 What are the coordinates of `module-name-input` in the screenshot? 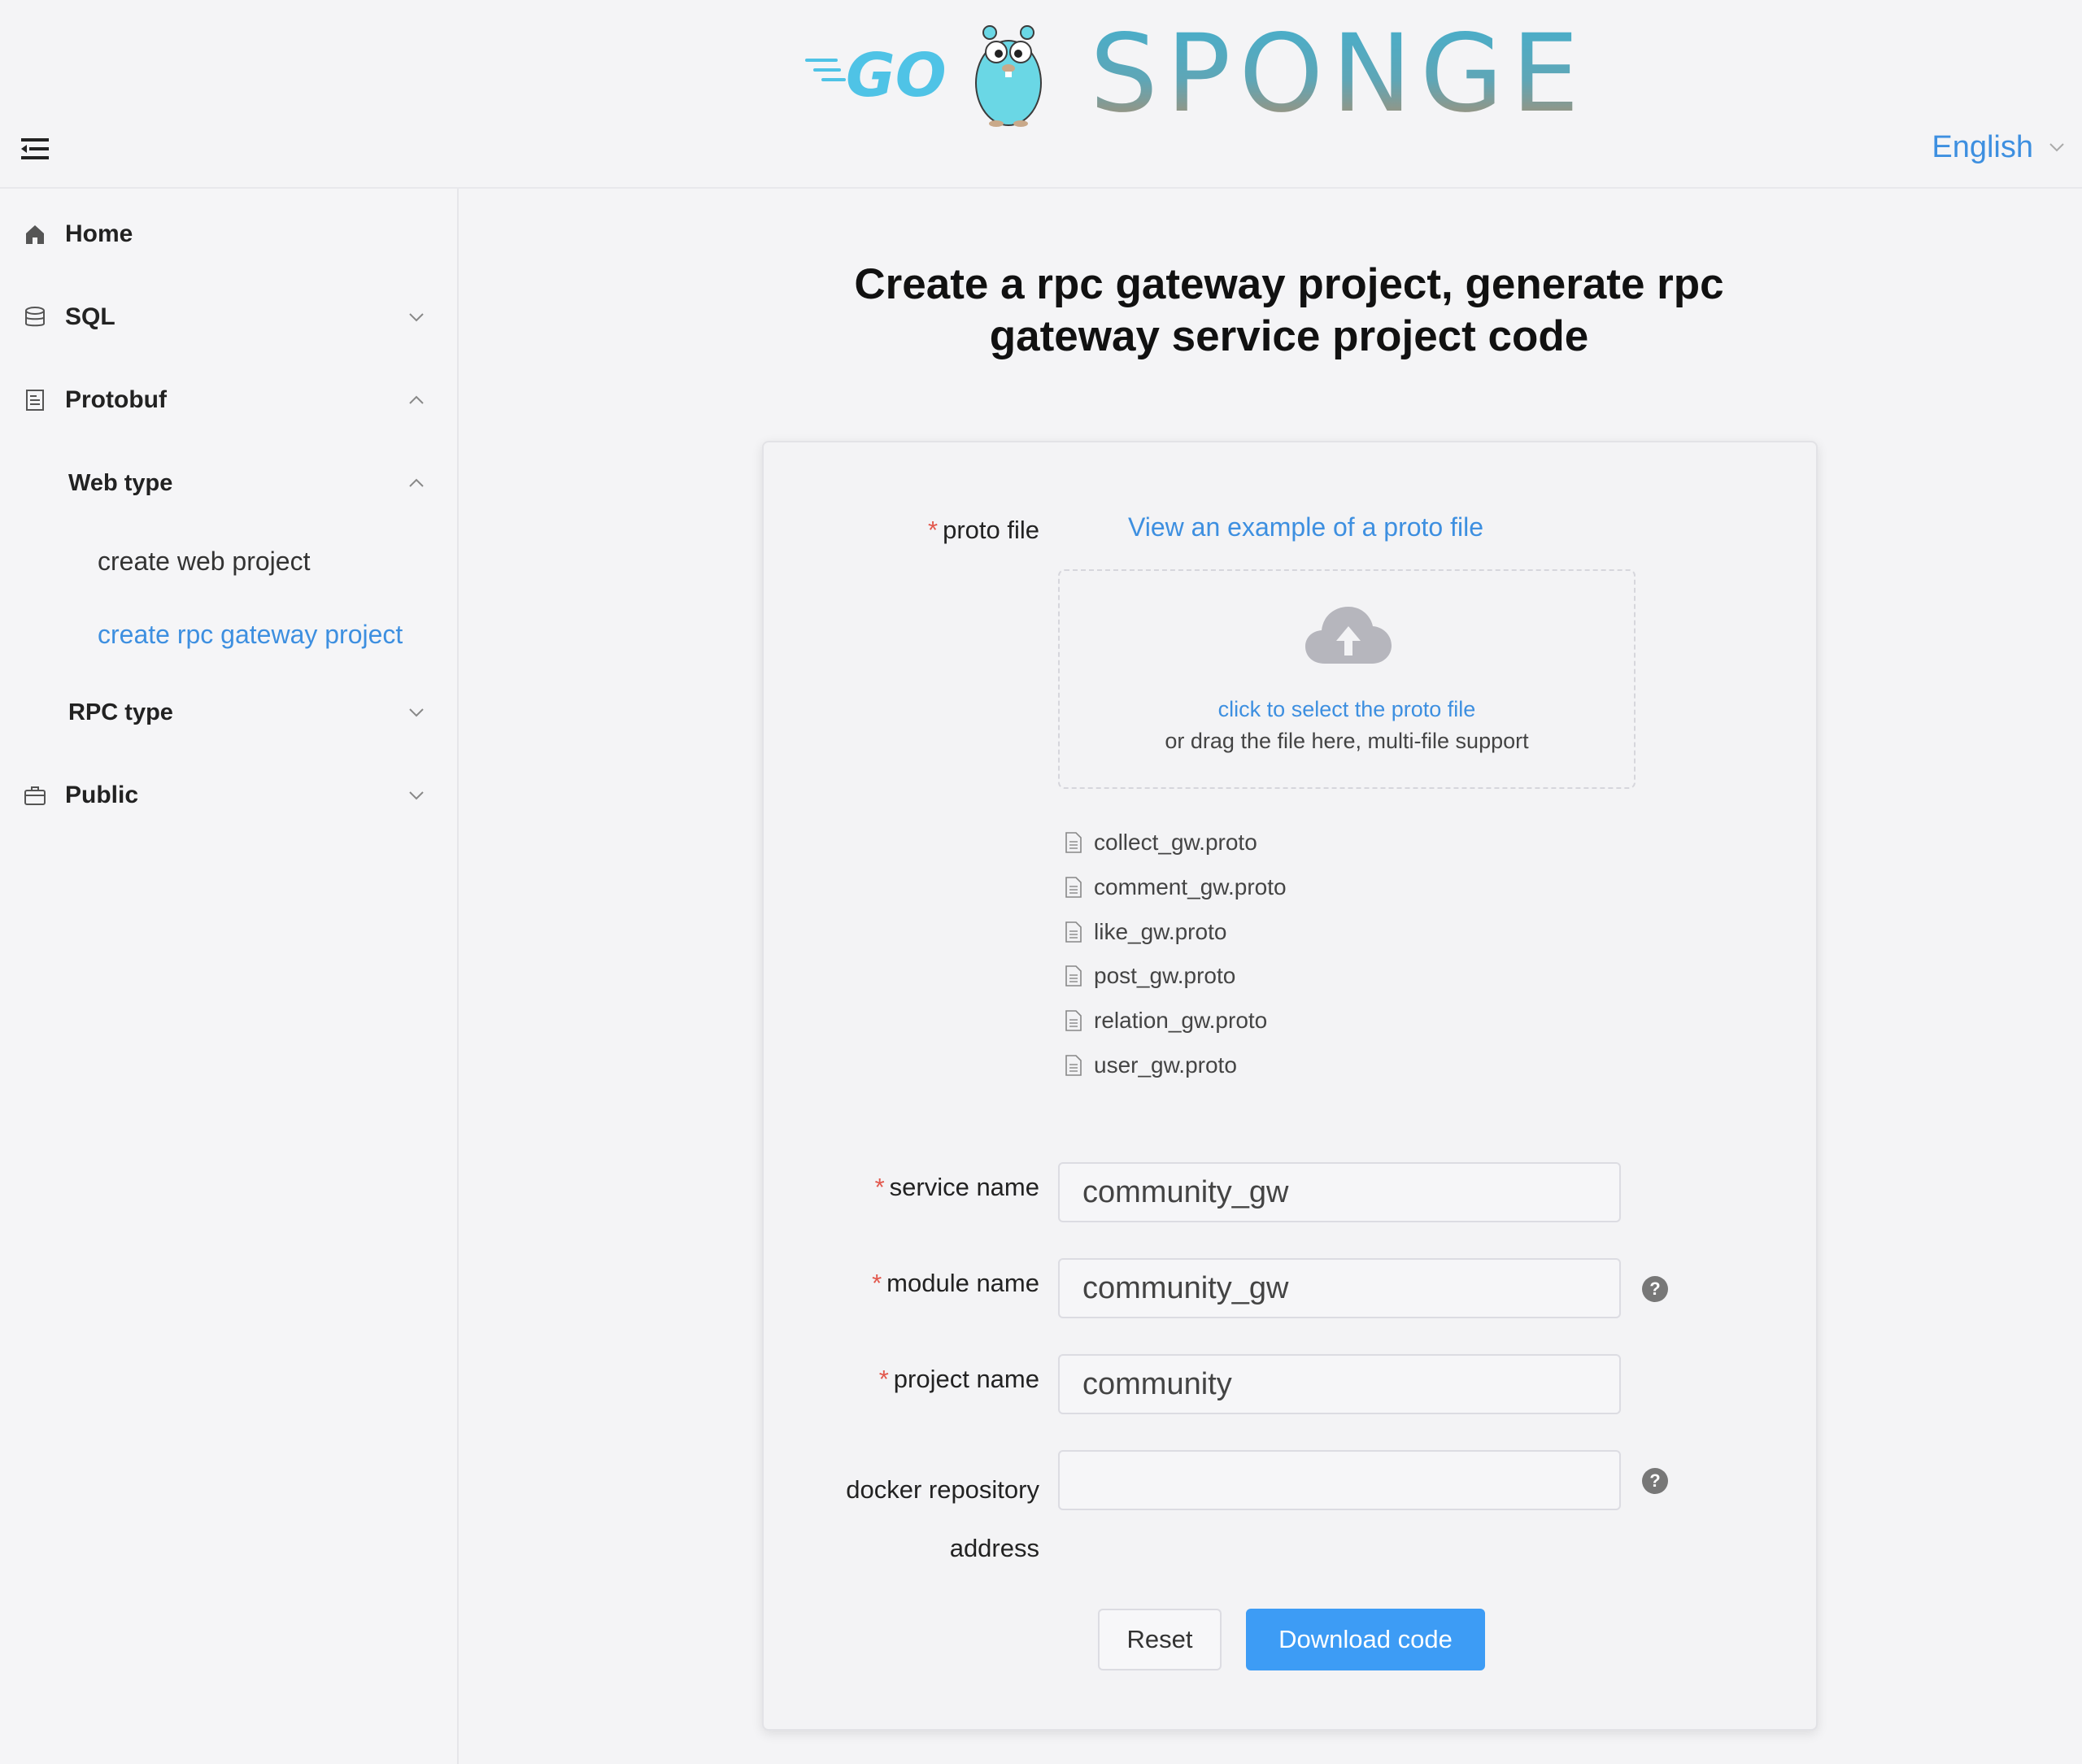 It's located at (1339, 1288).